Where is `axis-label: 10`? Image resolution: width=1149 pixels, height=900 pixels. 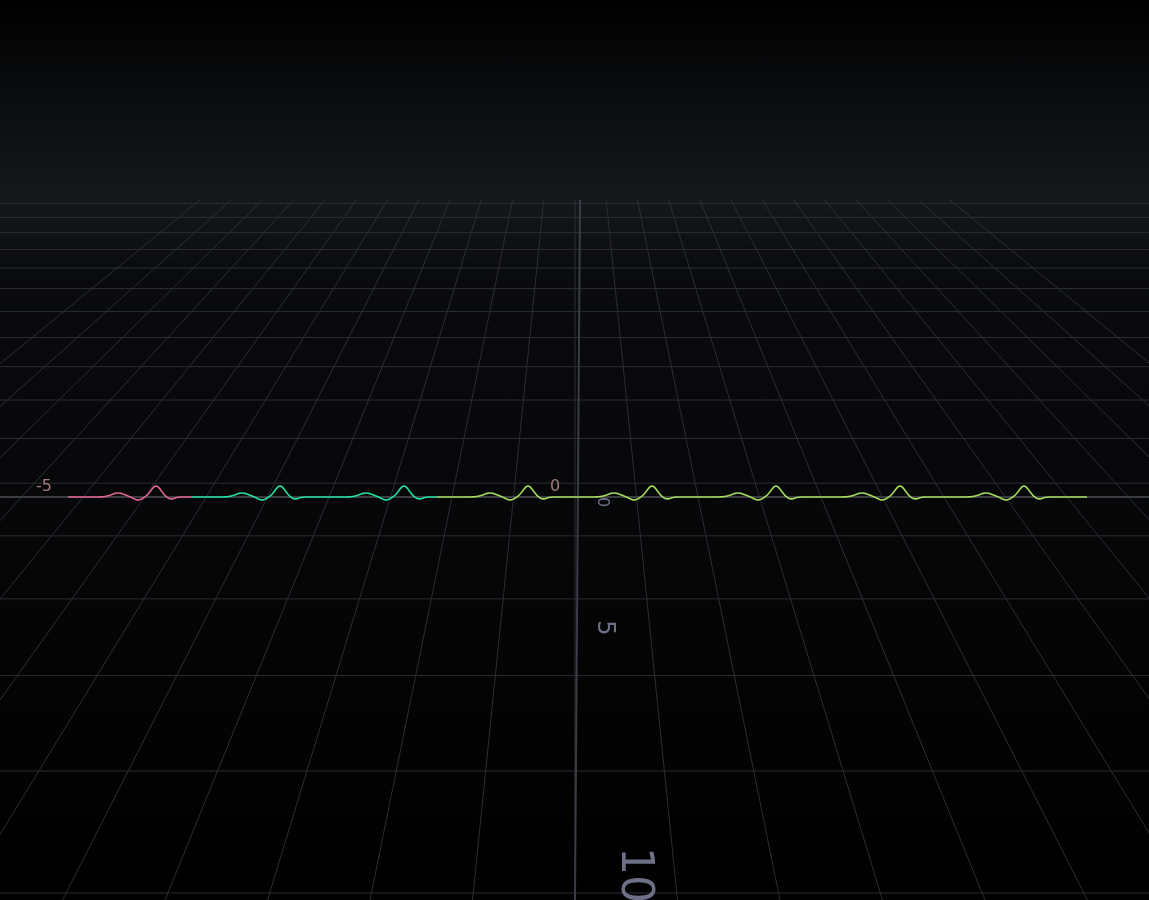 axis-label: 10 is located at coordinates (637, 873).